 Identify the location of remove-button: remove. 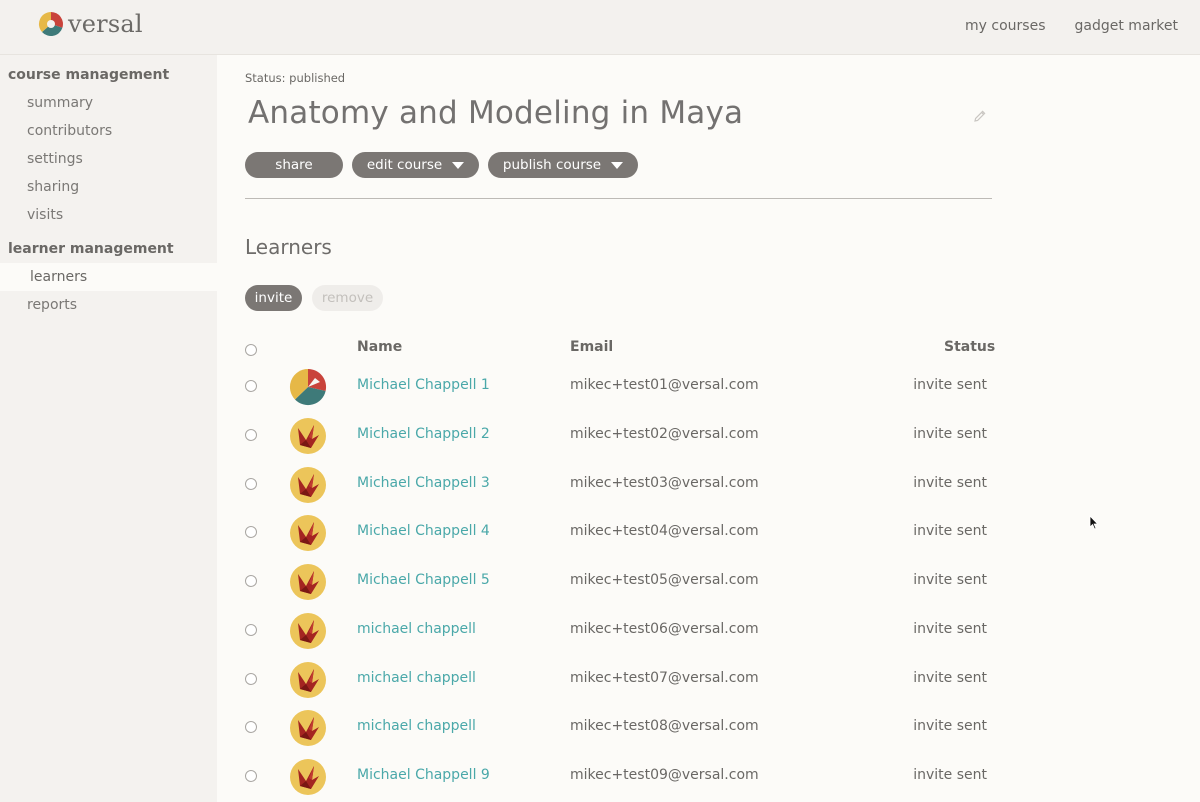
(347, 298).